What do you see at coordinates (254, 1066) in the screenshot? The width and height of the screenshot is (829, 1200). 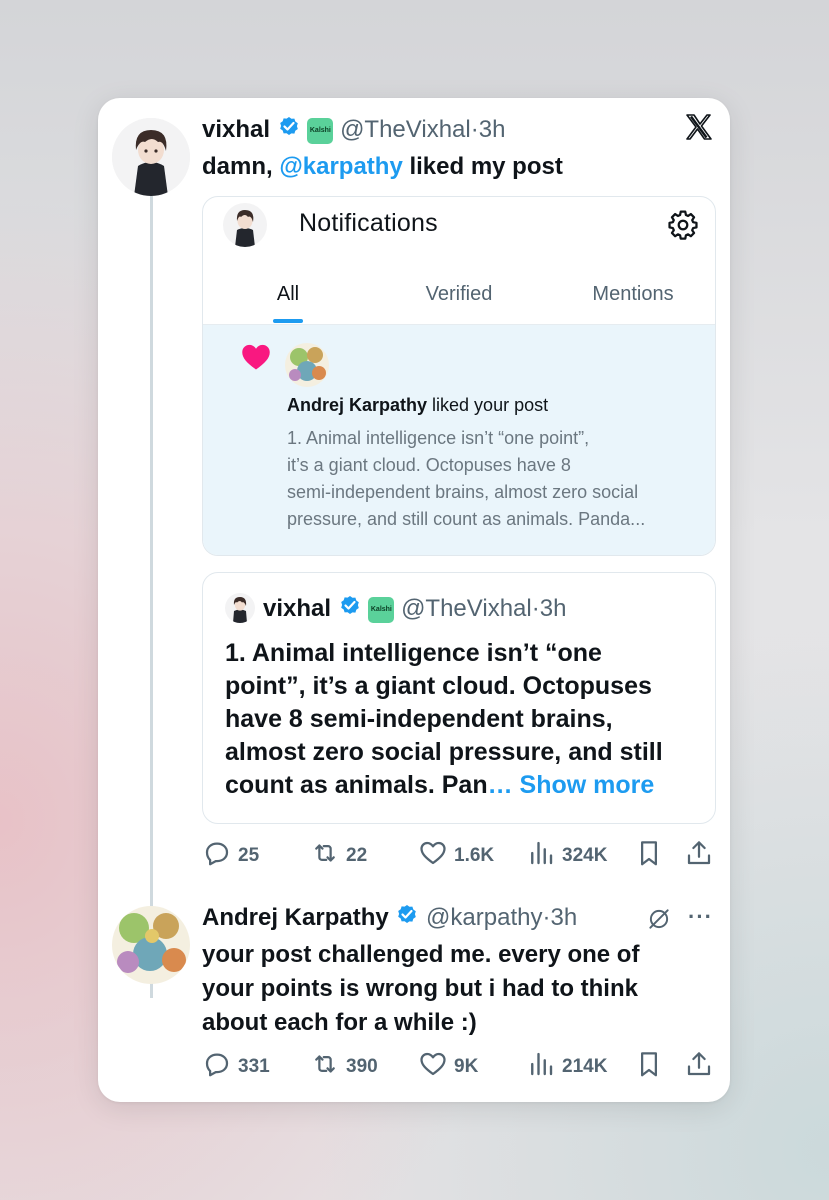 I see `reply-count: 331` at bounding box center [254, 1066].